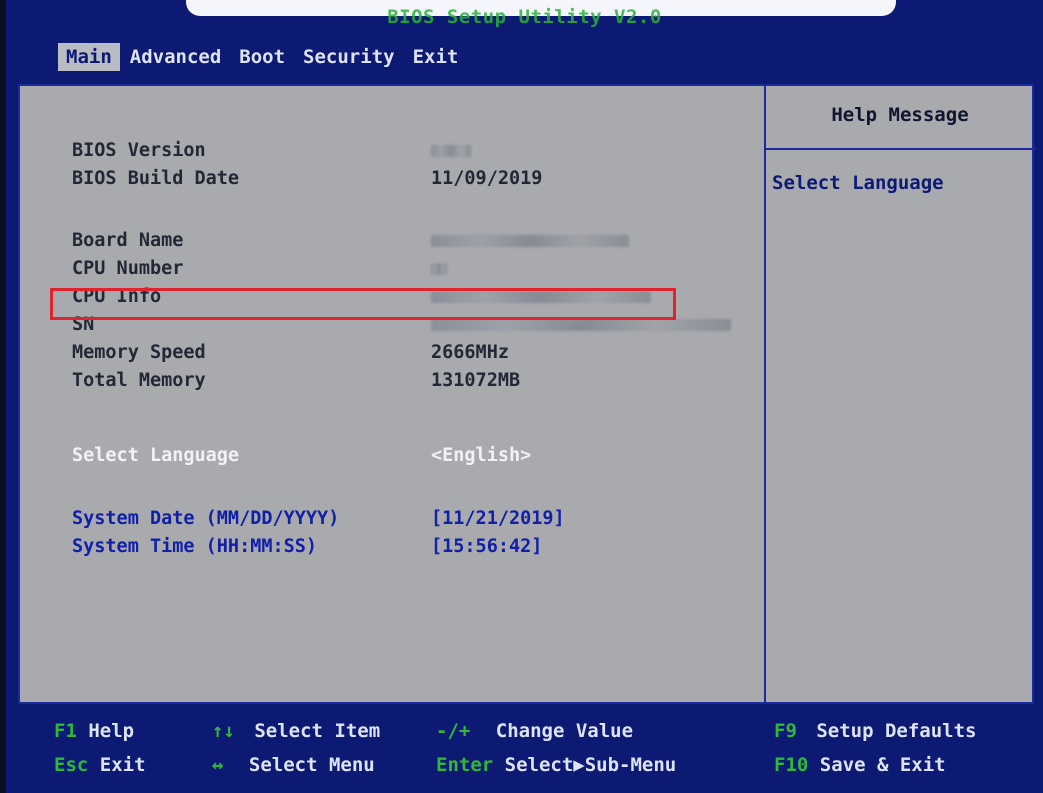 The width and height of the screenshot is (1043, 793). I want to click on system-time-label: System Time (HH:MM:SS), so click(194, 547).